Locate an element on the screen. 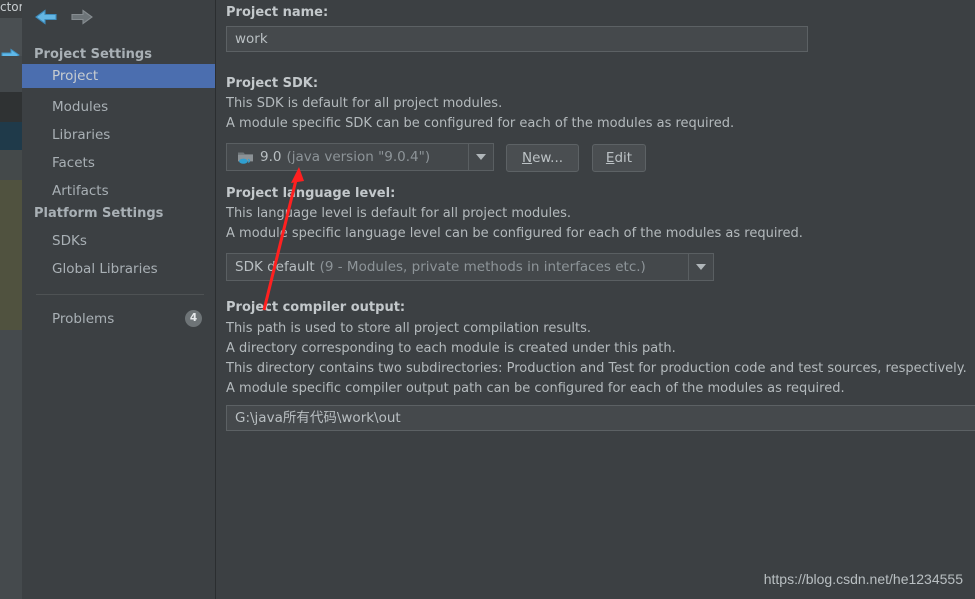  compiler-output-label: Project compiler output: is located at coordinates (316, 307).